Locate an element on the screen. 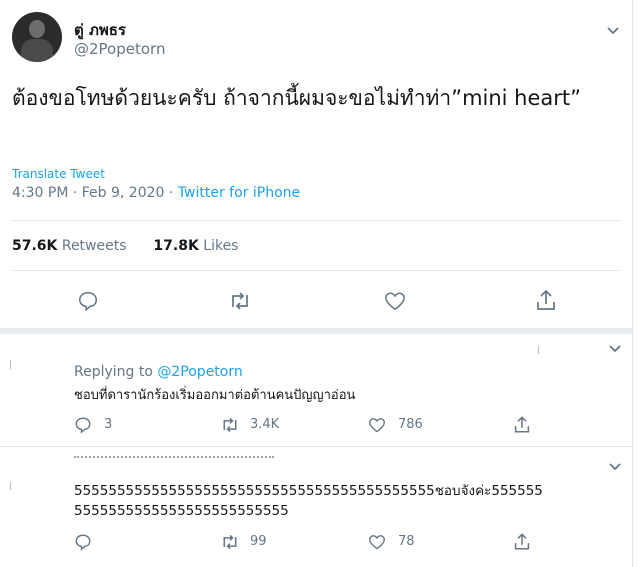 The image size is (640, 567). replying-prefix: Replying to is located at coordinates (113, 372).